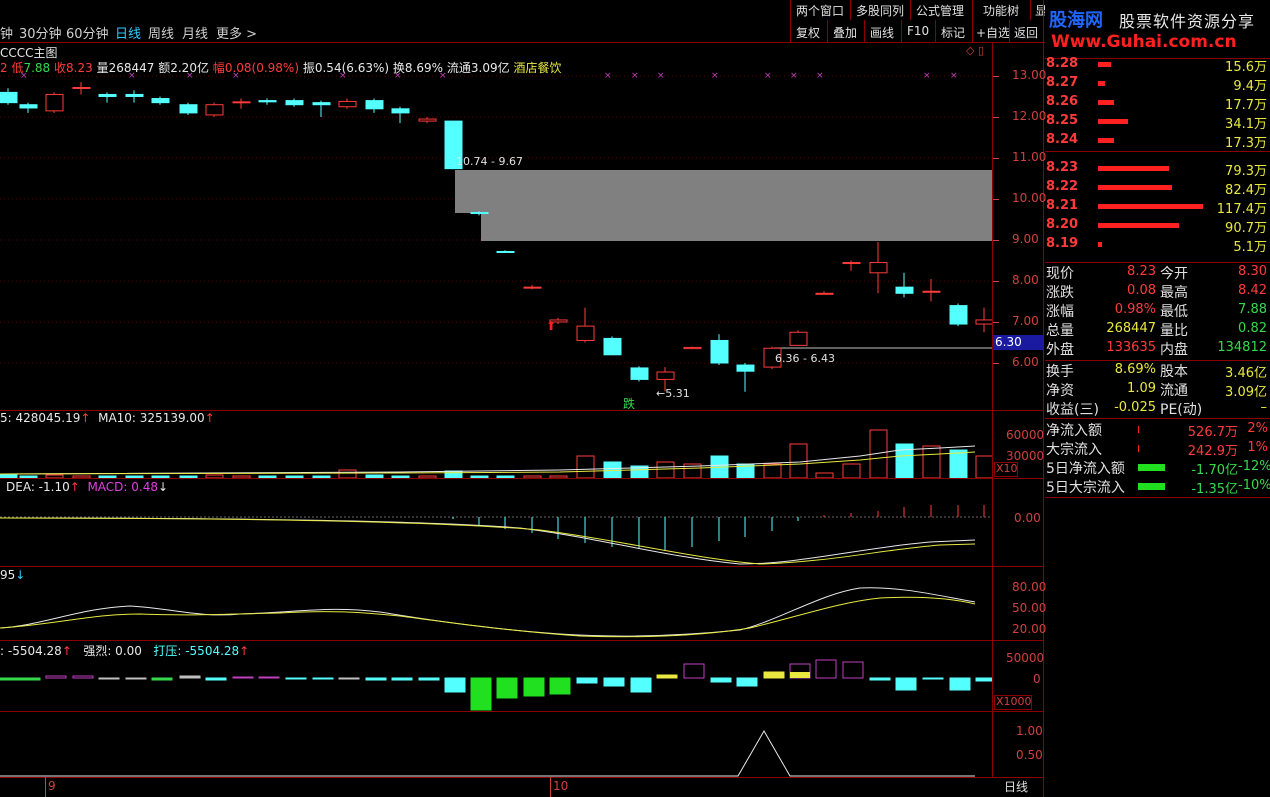 The height and width of the screenshot is (797, 1270). I want to click on macd-chart, so click(496, 522).